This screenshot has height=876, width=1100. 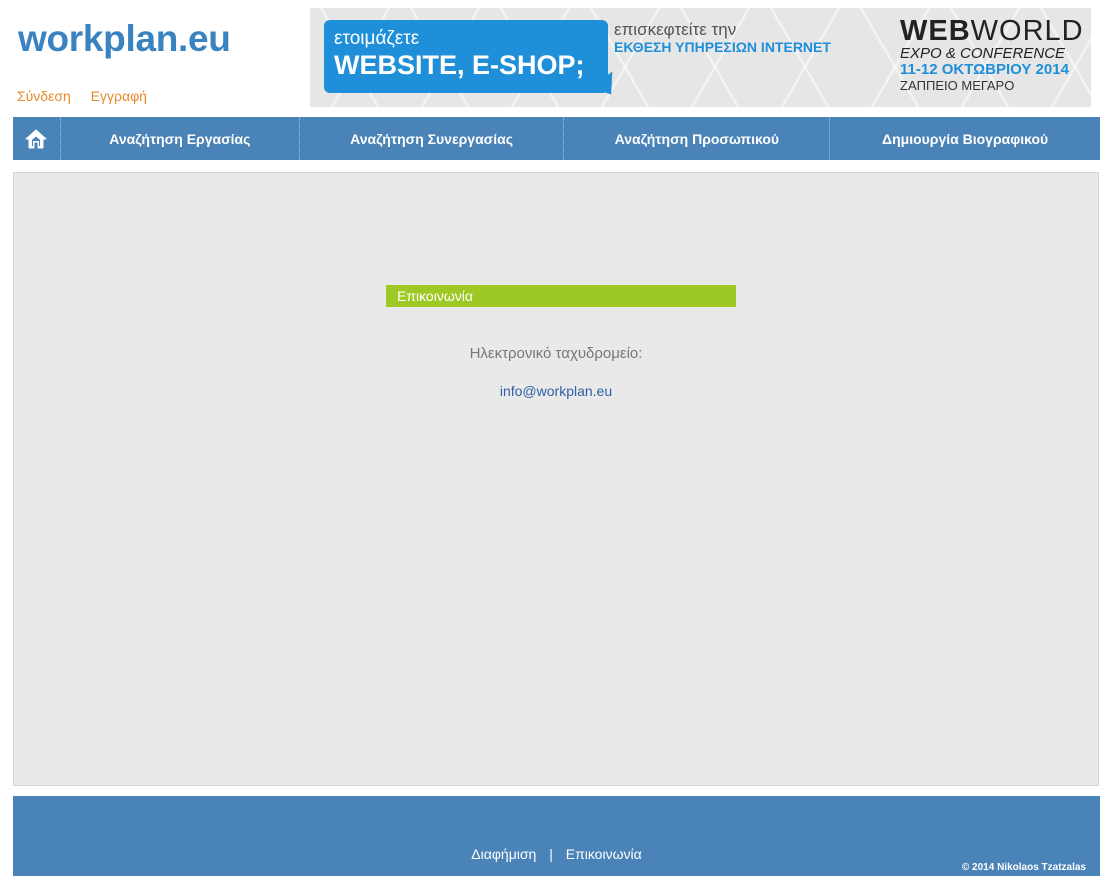 What do you see at coordinates (503, 854) in the screenshot?
I see `footer-advertising-link: Διαφήμιση` at bounding box center [503, 854].